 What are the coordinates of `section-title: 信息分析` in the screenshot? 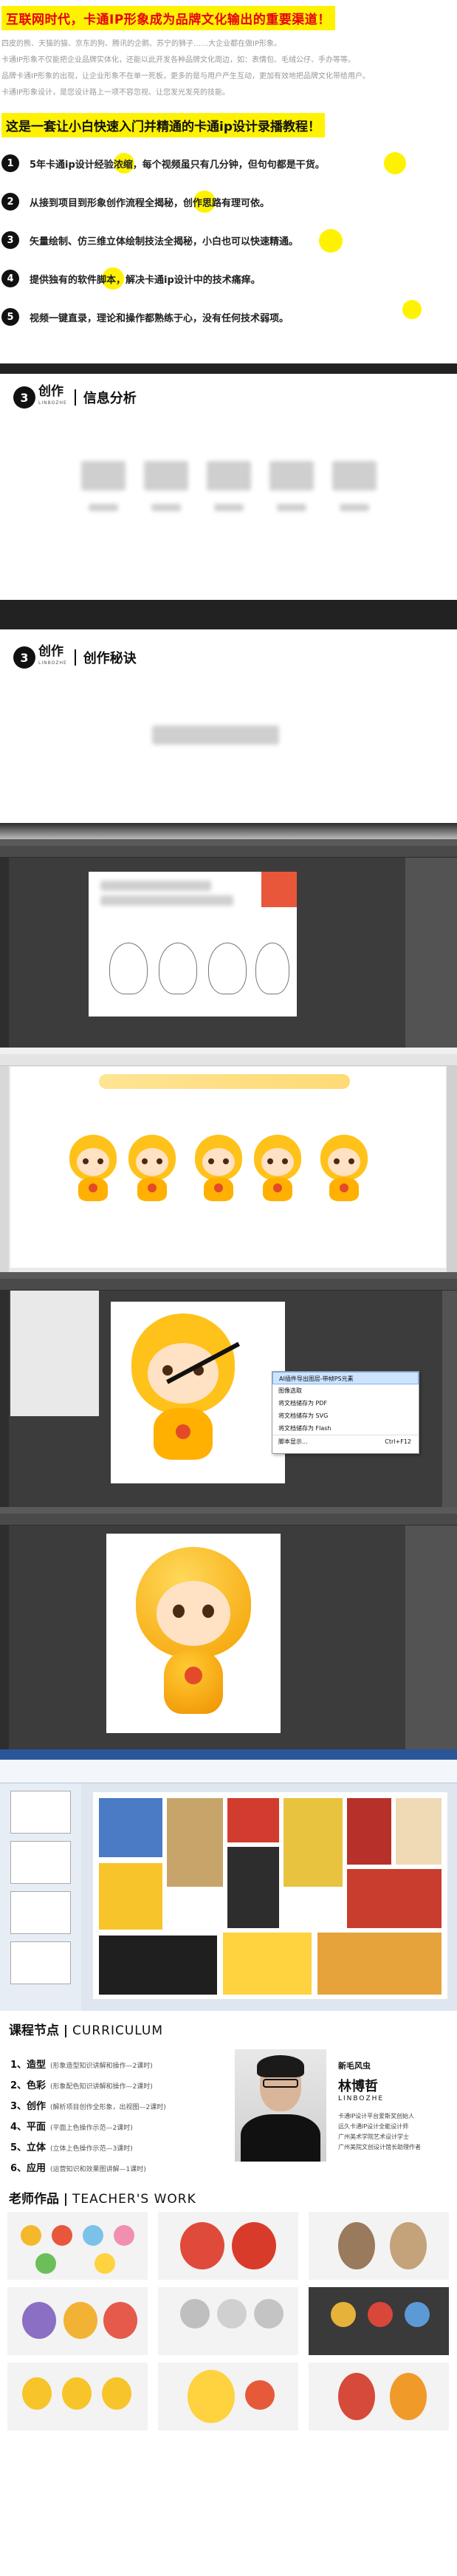 It's located at (110, 398).